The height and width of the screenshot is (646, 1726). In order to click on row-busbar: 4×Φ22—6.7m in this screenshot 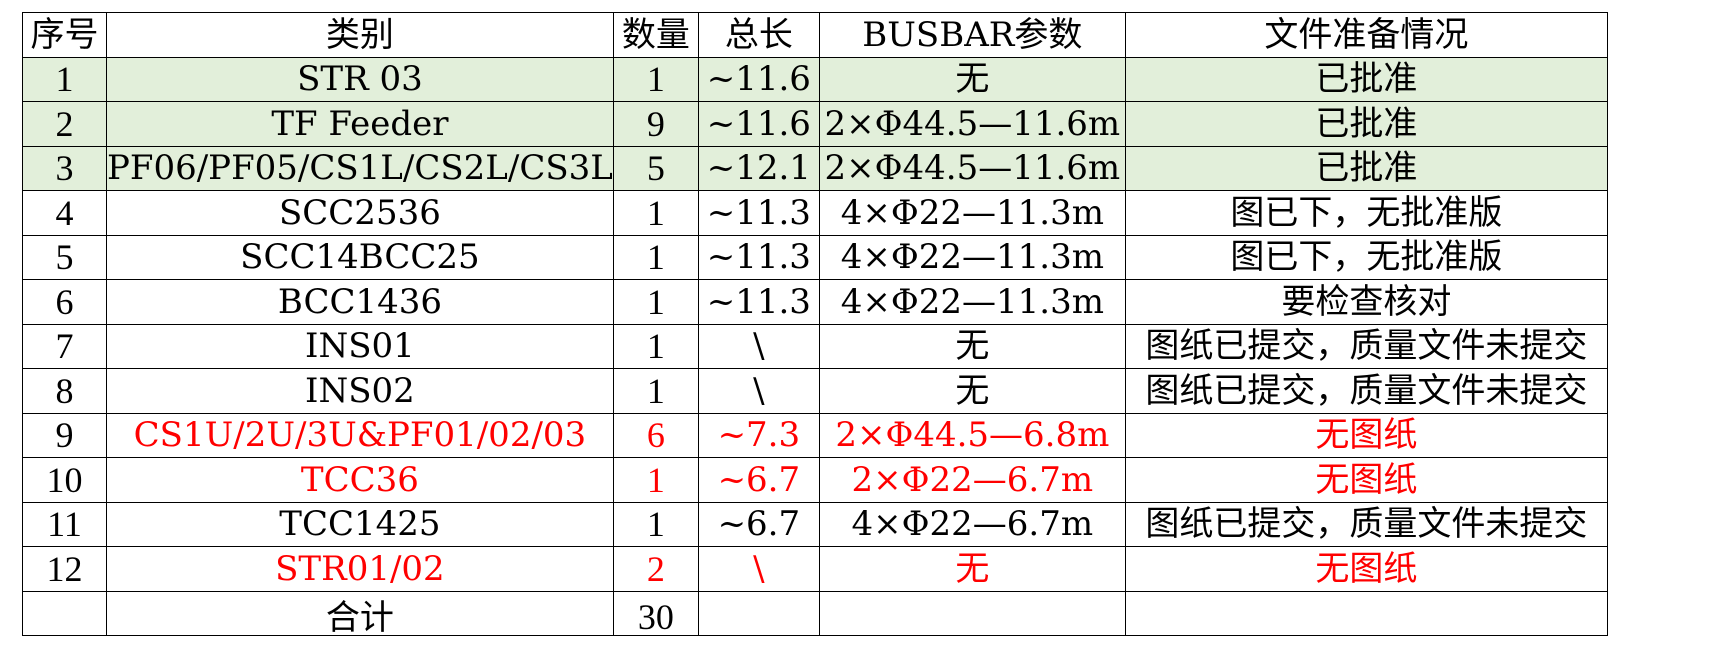, I will do `click(972, 524)`.